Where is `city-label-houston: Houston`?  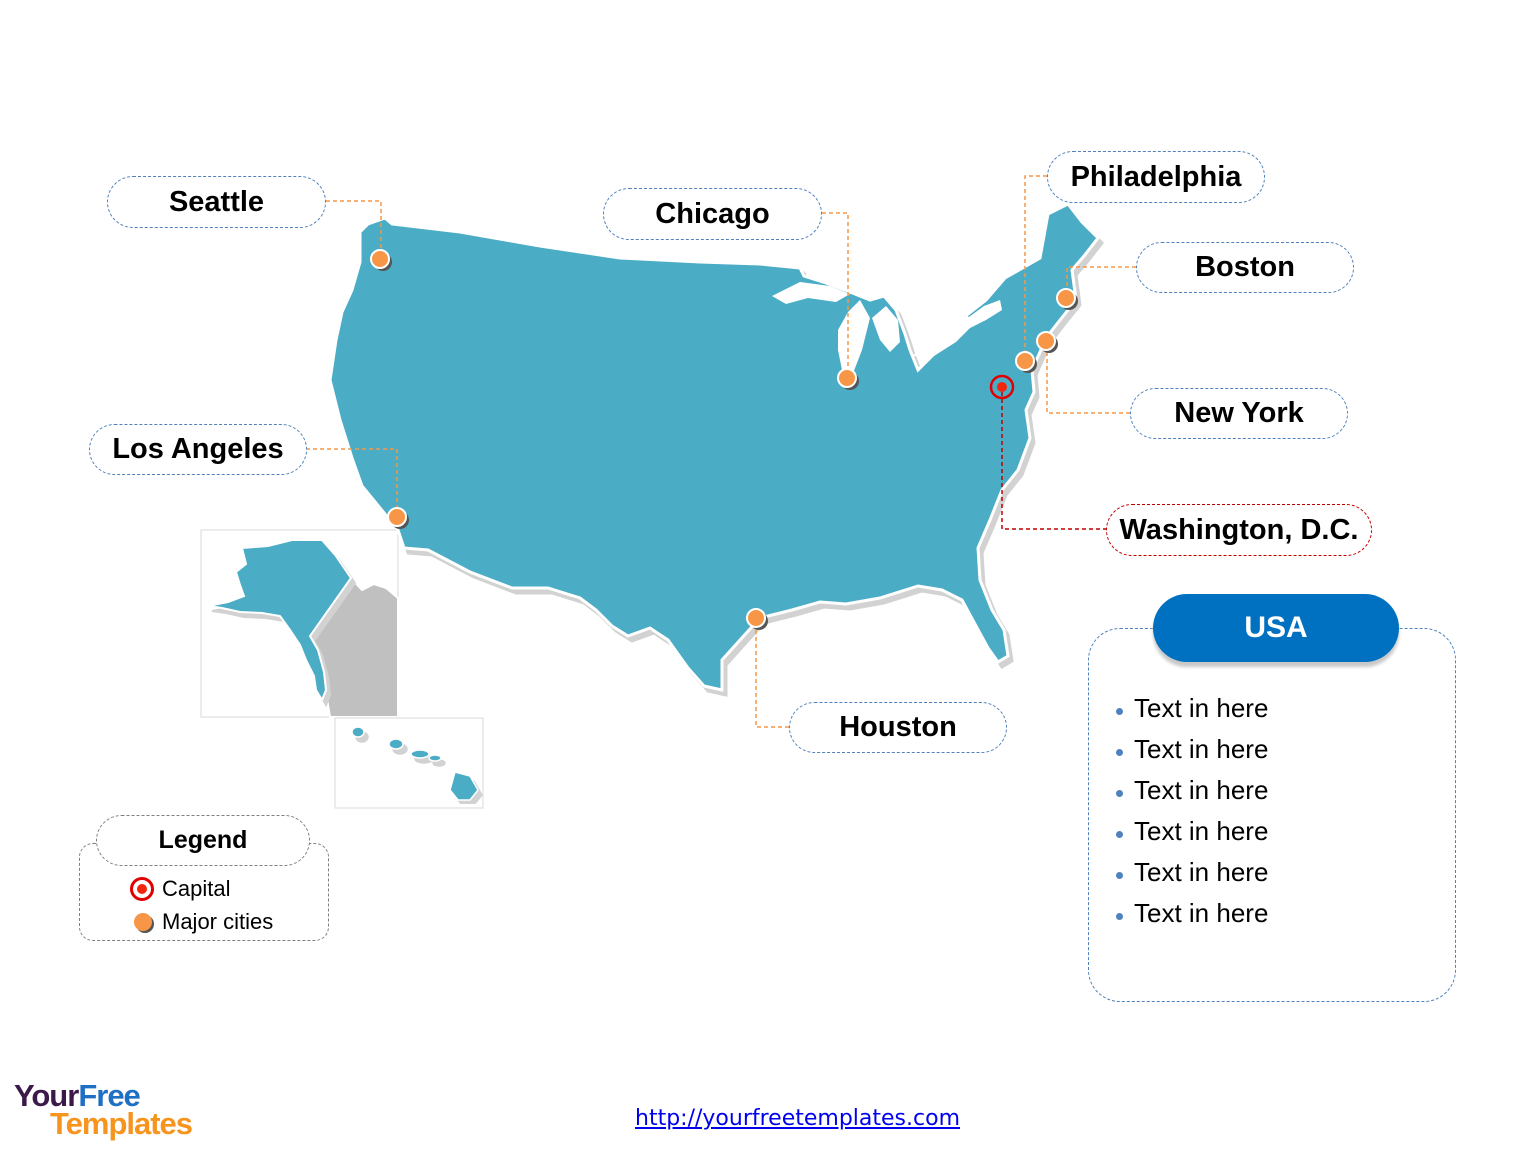
city-label-houston: Houston is located at coordinates (898, 727).